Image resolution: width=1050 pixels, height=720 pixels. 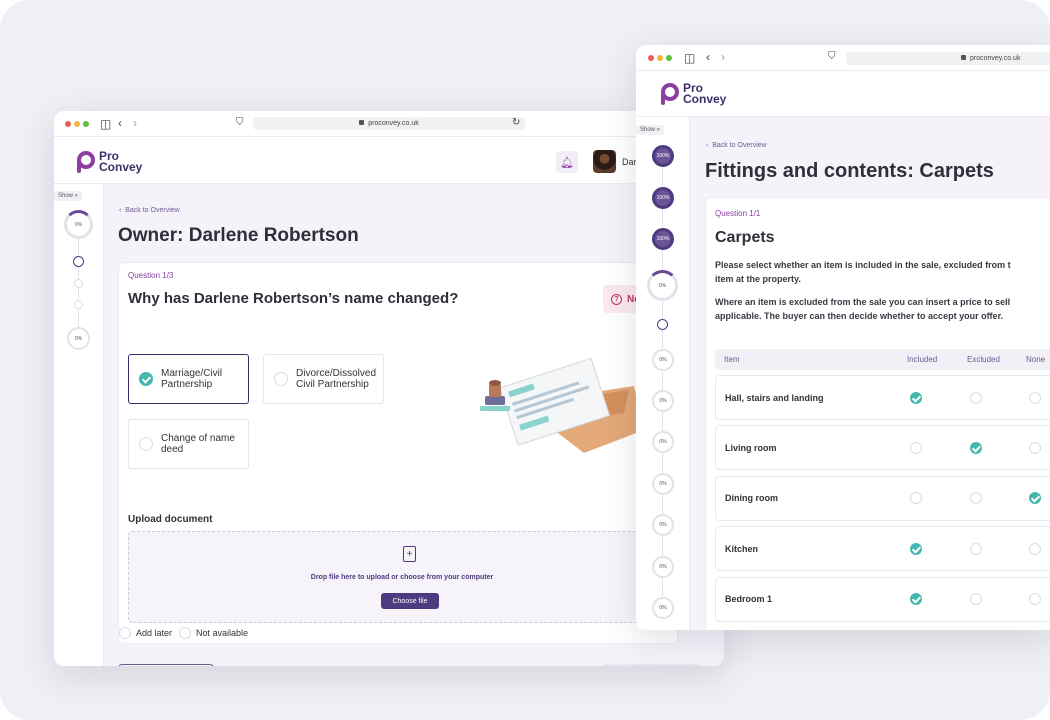 I want to click on progress-ring-current: 0%, so click(x=662, y=285).